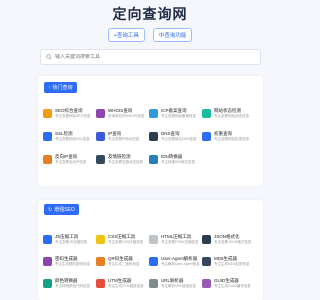 The width and height of the screenshot is (320, 300). What do you see at coordinates (172, 35) in the screenshot?
I see `features-link: 中查询功能` at bounding box center [172, 35].